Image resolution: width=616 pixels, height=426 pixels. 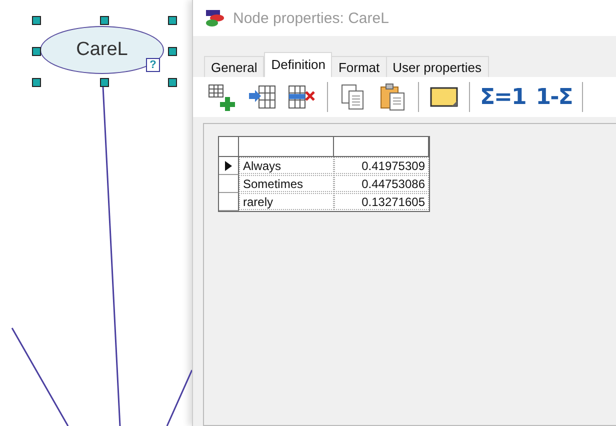 I want to click on table-cell: rarely, so click(x=286, y=201).